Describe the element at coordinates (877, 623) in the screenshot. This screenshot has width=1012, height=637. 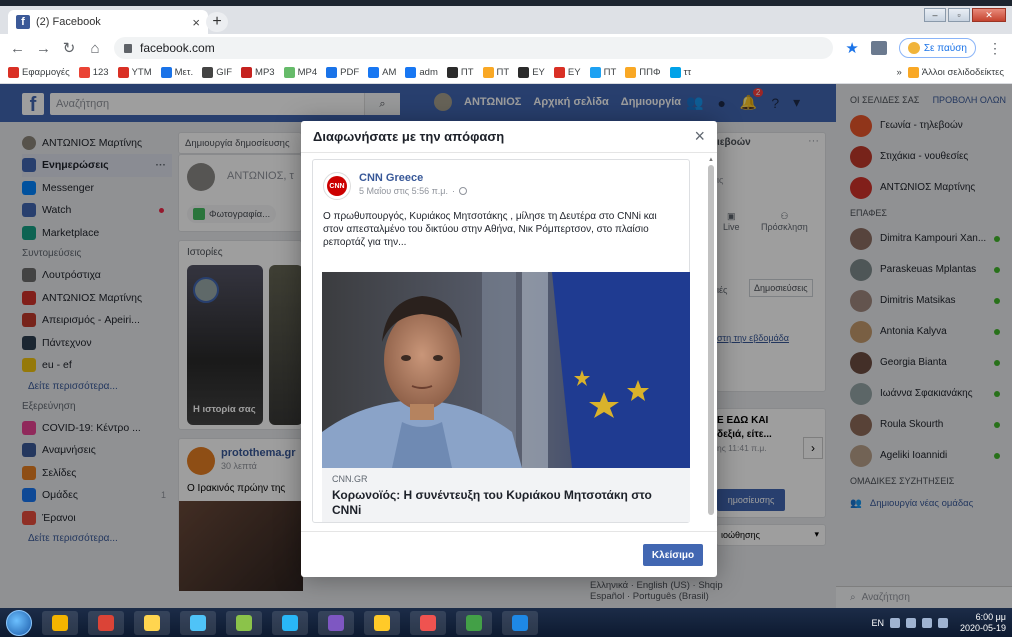
I see `language-indicator: EN` at that location.